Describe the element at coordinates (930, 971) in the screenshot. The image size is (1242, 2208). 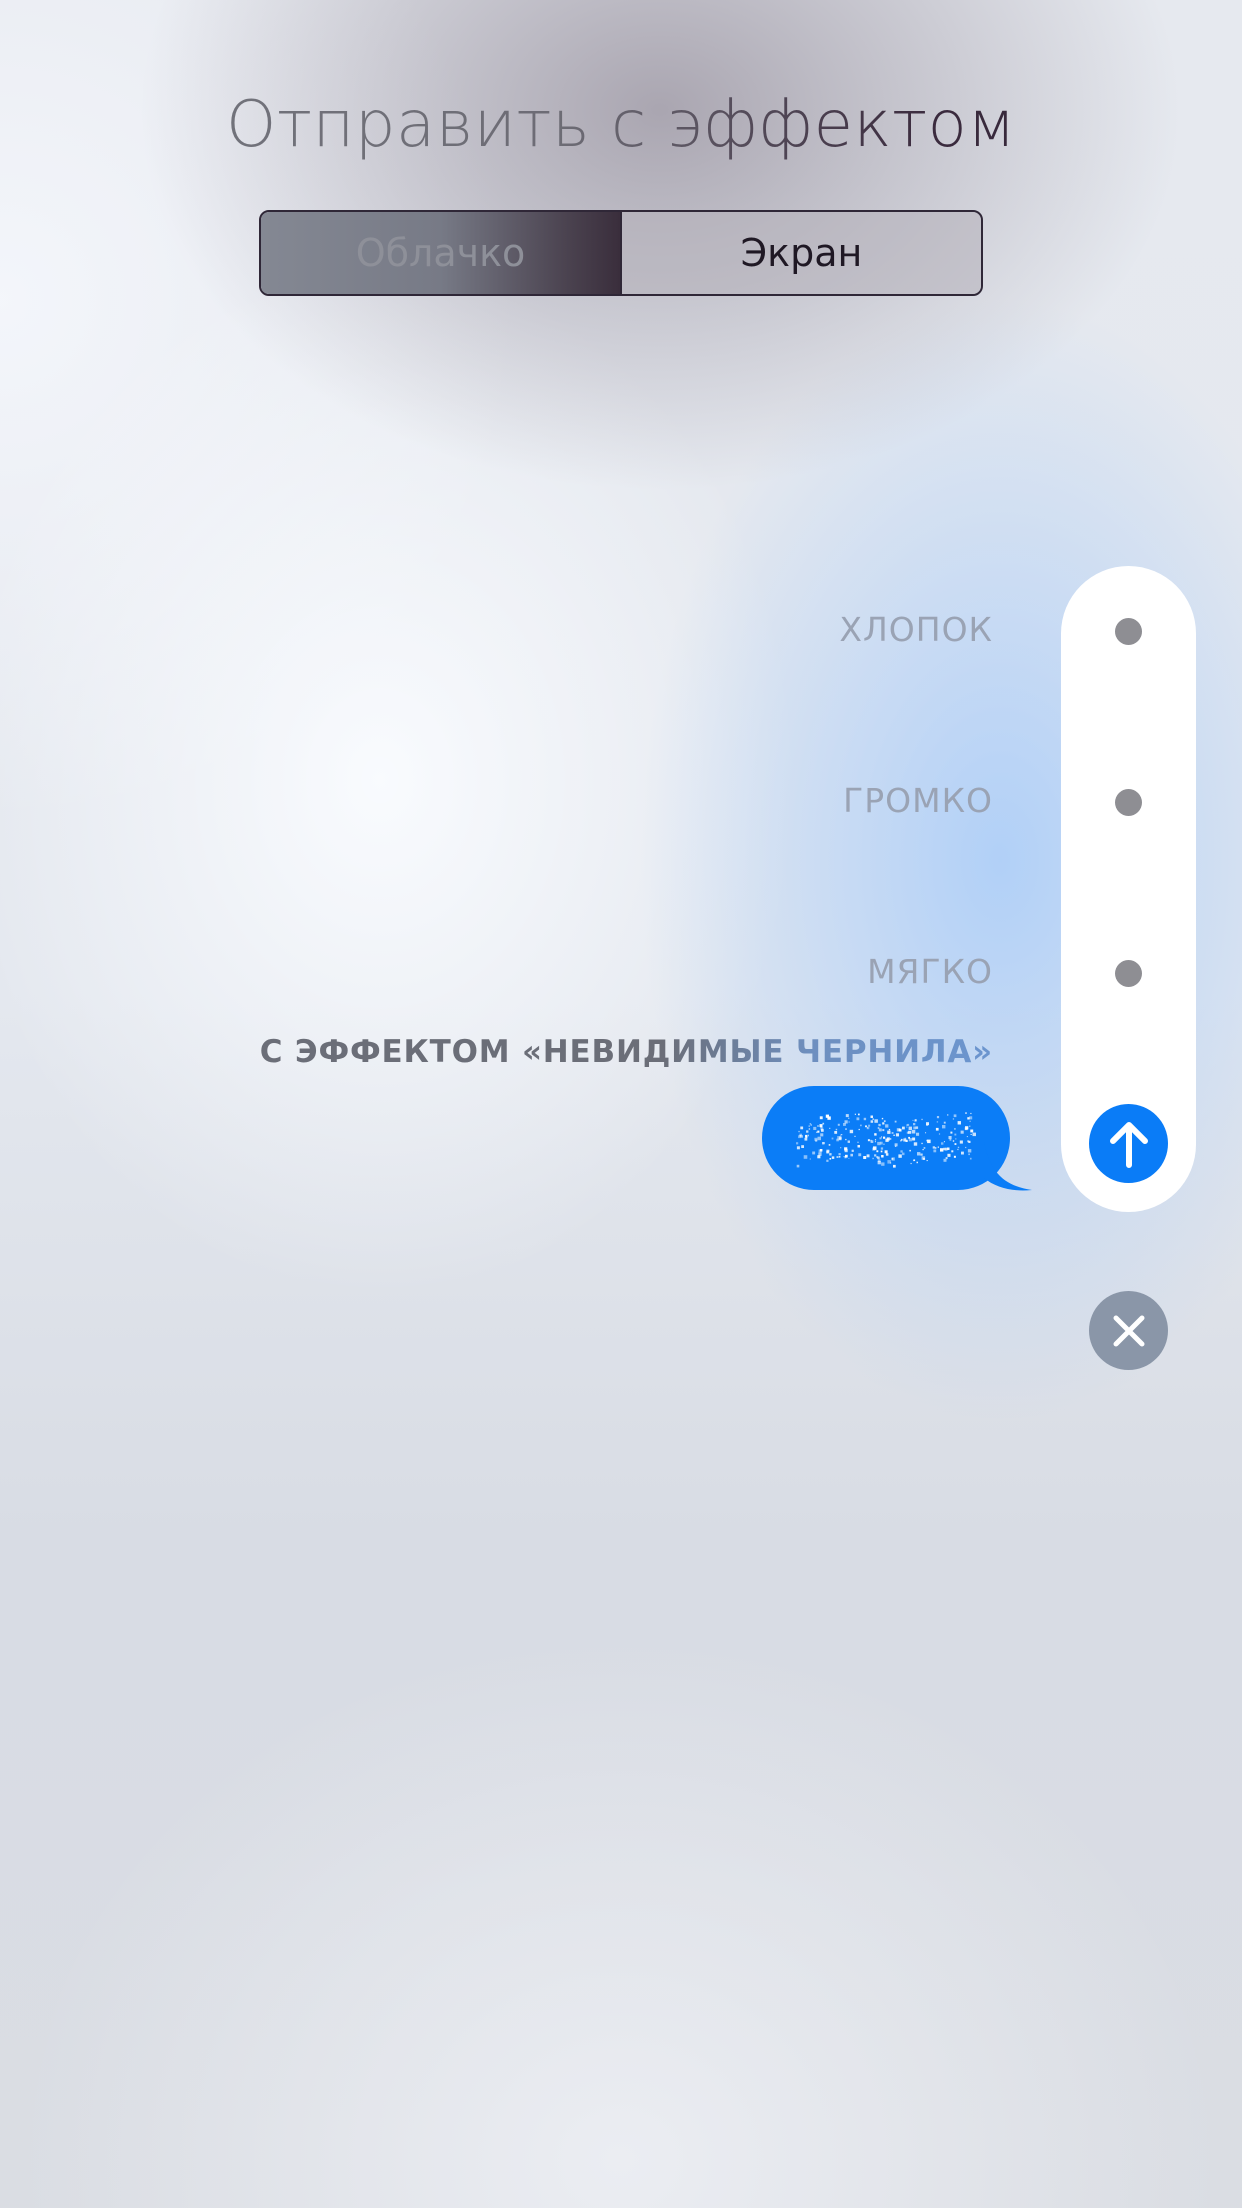
I see `effect-label-gentle: МЯГКО` at that location.